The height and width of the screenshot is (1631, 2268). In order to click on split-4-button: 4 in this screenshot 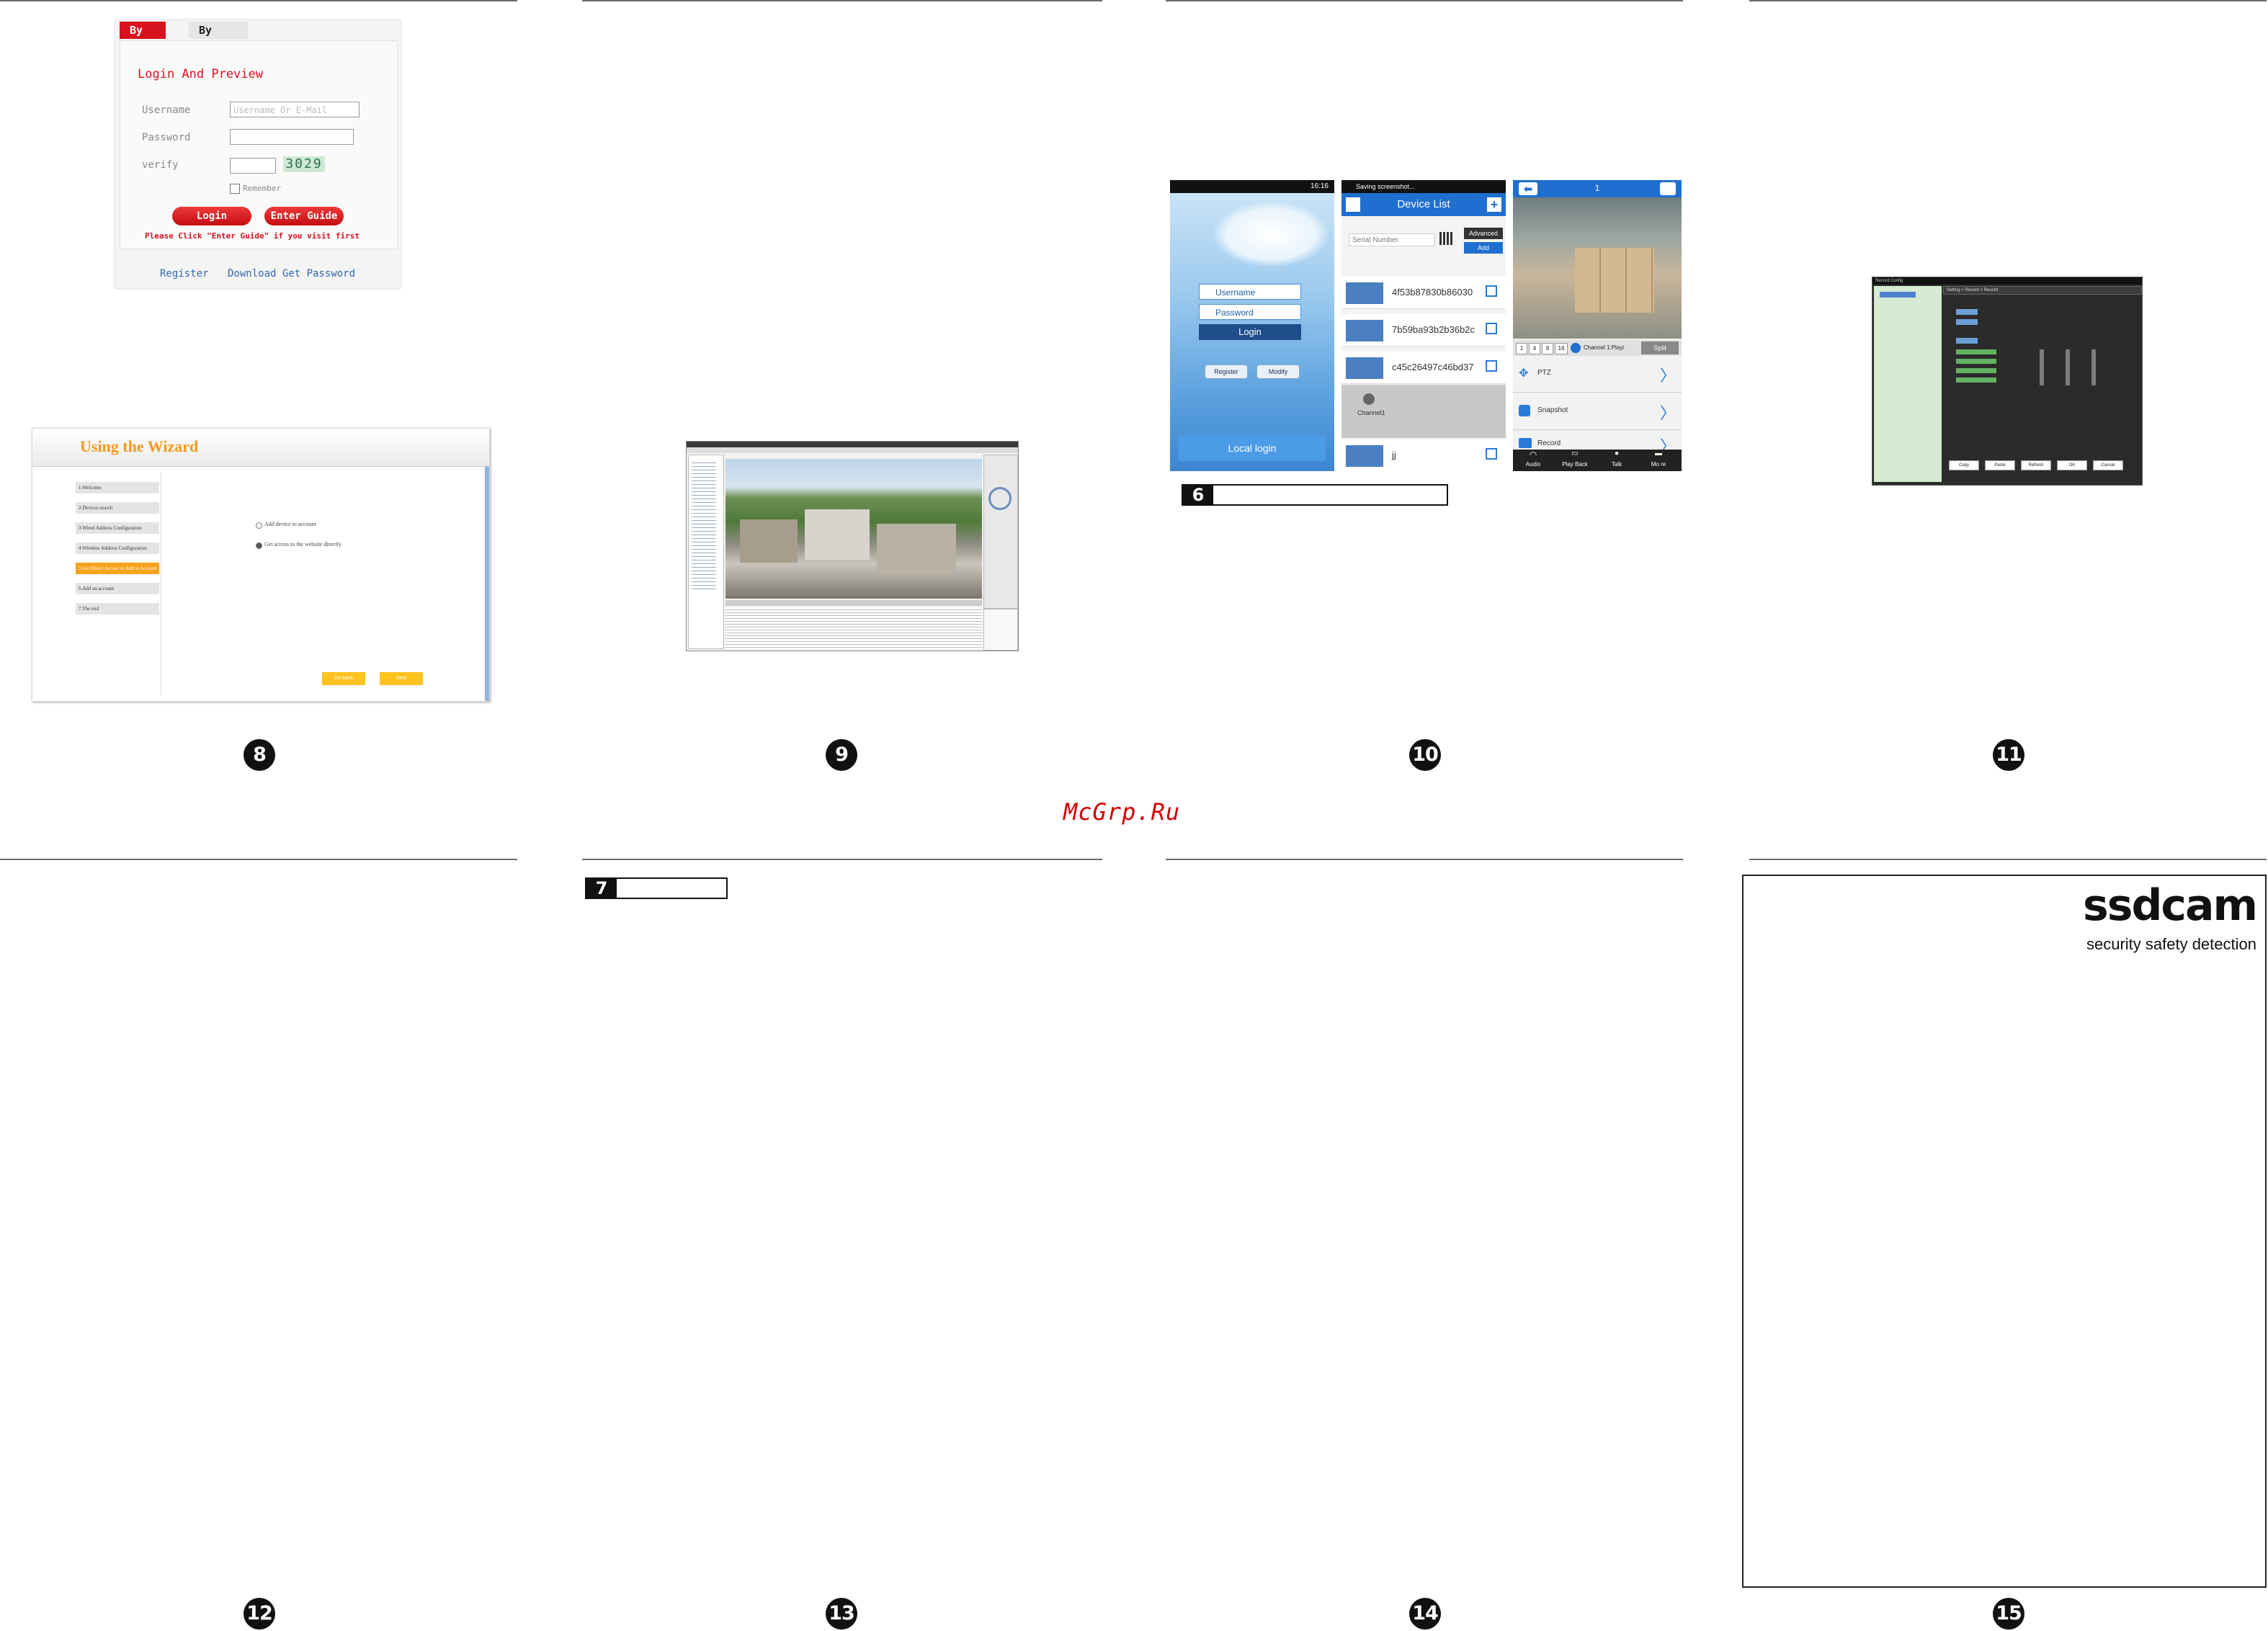, I will do `click(1535, 348)`.